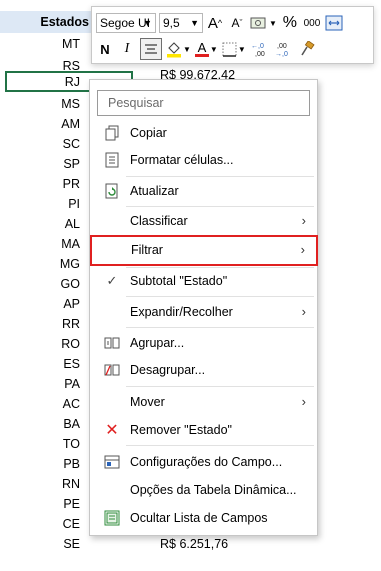  Describe the element at coordinates (40, 384) in the screenshot. I see `state-cell: PA` at that location.